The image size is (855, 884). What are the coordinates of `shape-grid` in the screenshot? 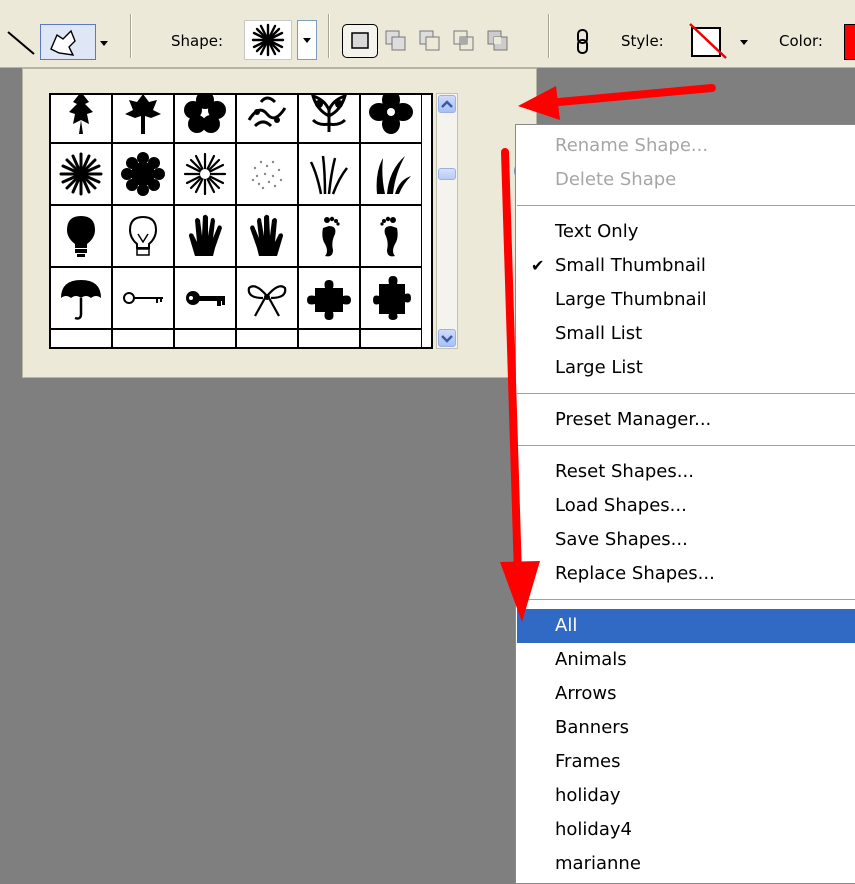 It's located at (241, 221).